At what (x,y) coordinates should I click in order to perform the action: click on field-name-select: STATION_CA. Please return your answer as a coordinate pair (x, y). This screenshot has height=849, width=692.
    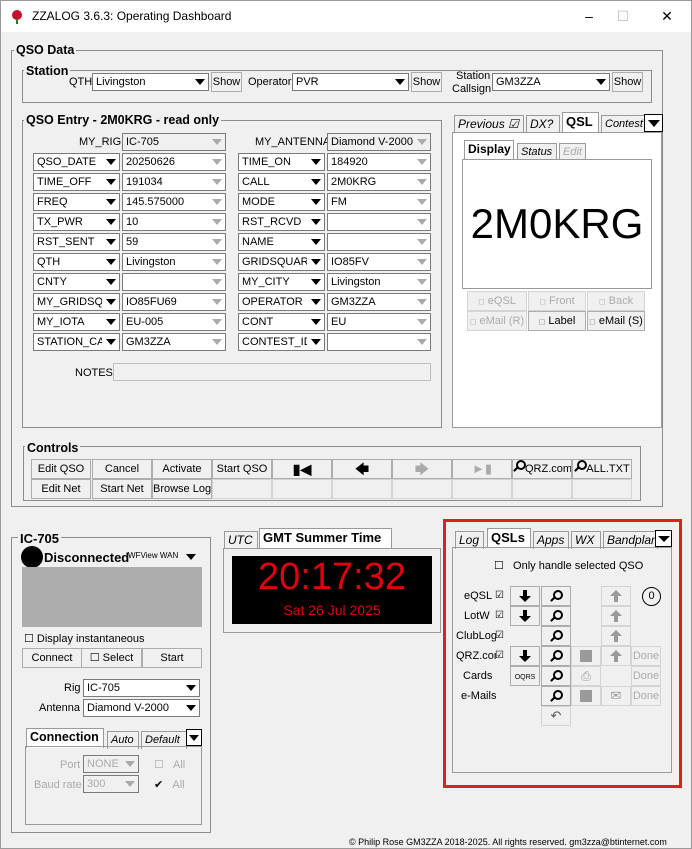
    Looking at the image, I should click on (76, 342).